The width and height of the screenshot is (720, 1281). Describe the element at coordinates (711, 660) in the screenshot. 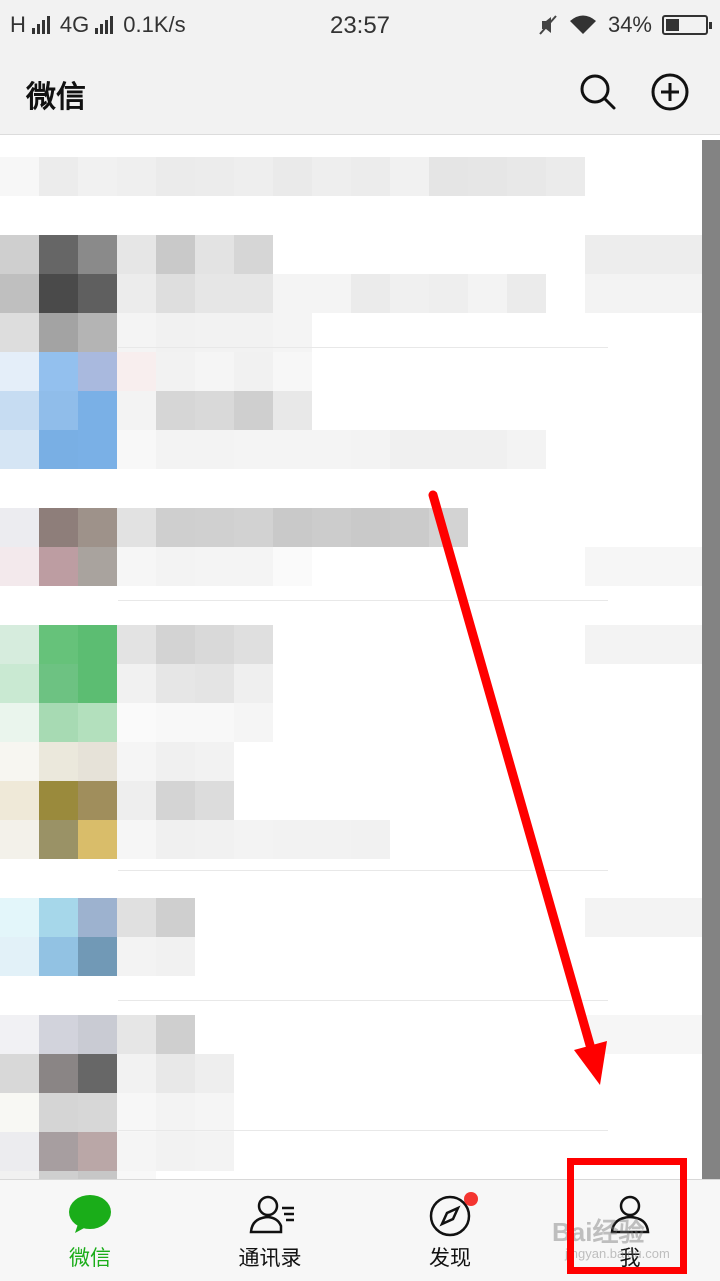

I see `screen-edge-shadow` at that location.